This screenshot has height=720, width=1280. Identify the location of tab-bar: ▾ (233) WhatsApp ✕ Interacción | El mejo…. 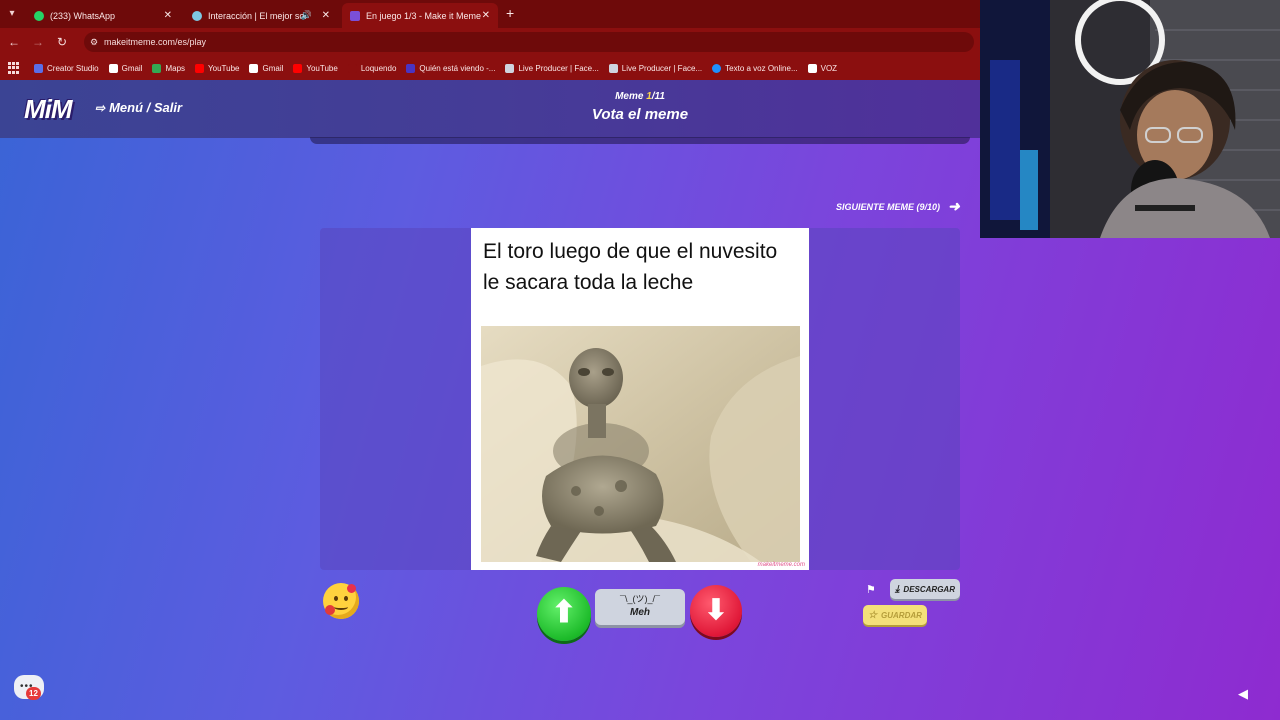
(490, 14).